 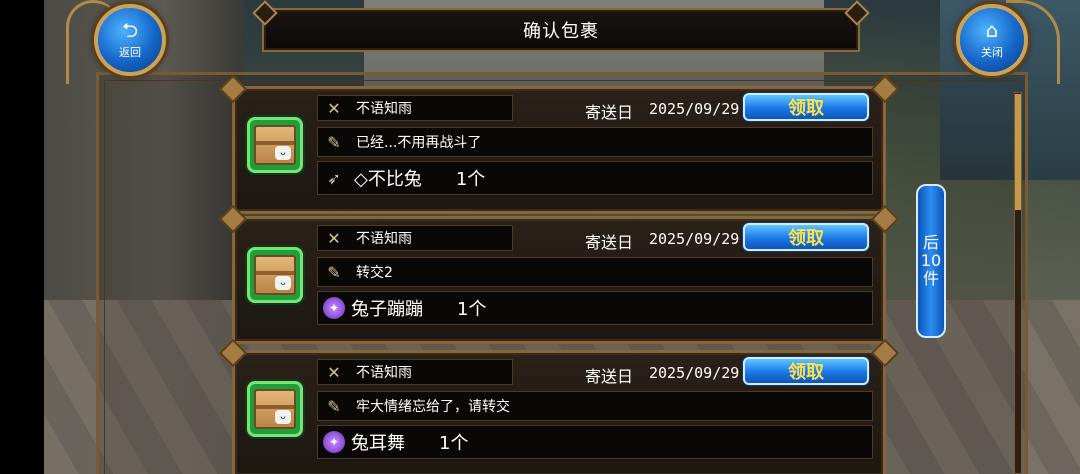 I want to click on next-10-button: 后 10 件, so click(x=931, y=261).